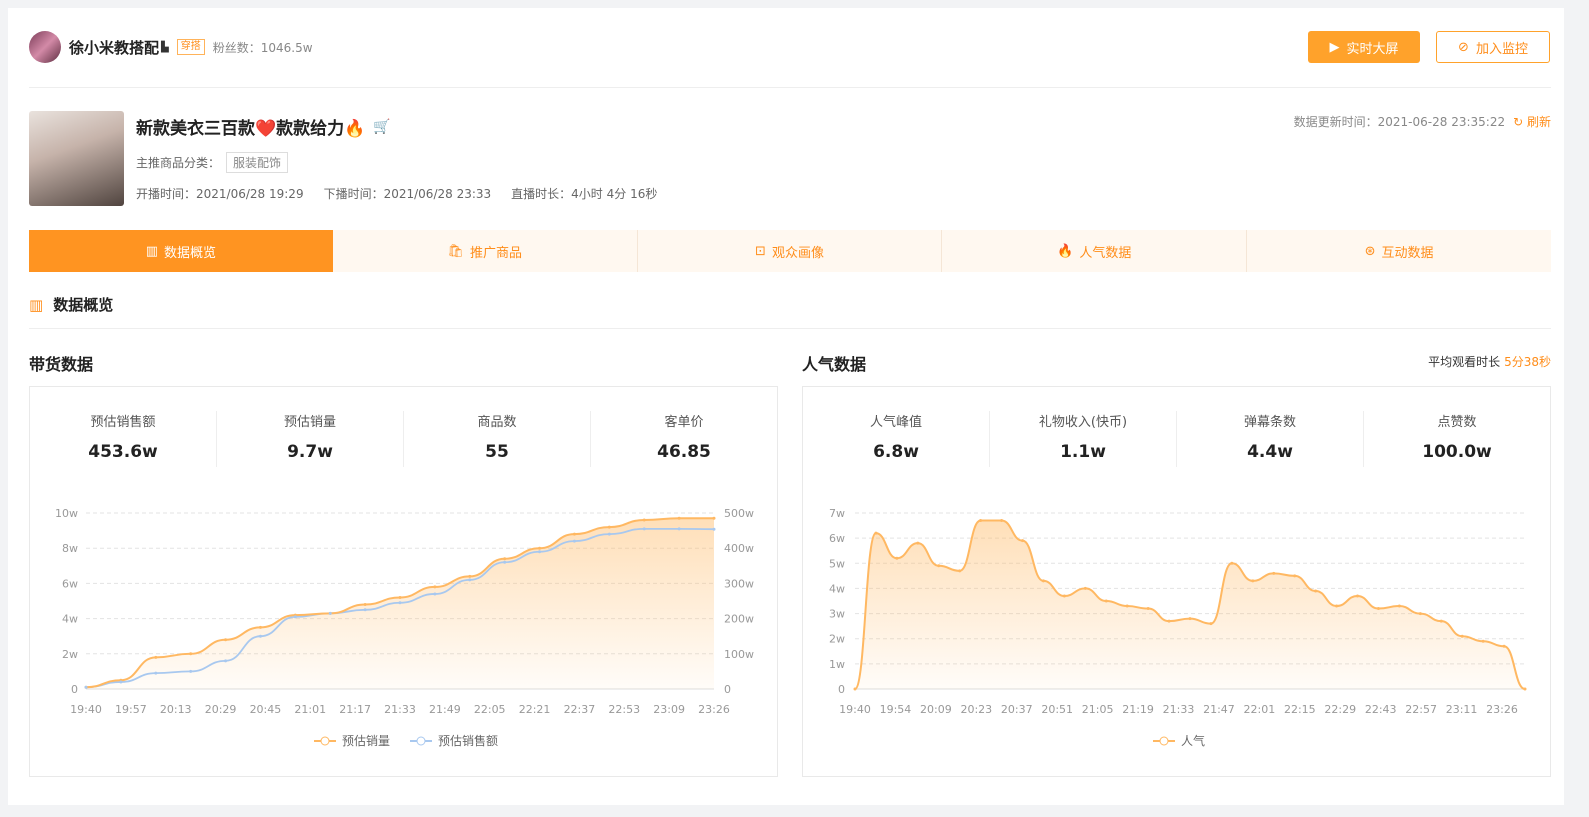 Image resolution: width=1589 pixels, height=817 pixels. I want to click on stat-likes: 点赞数 100.0w, so click(1457, 438).